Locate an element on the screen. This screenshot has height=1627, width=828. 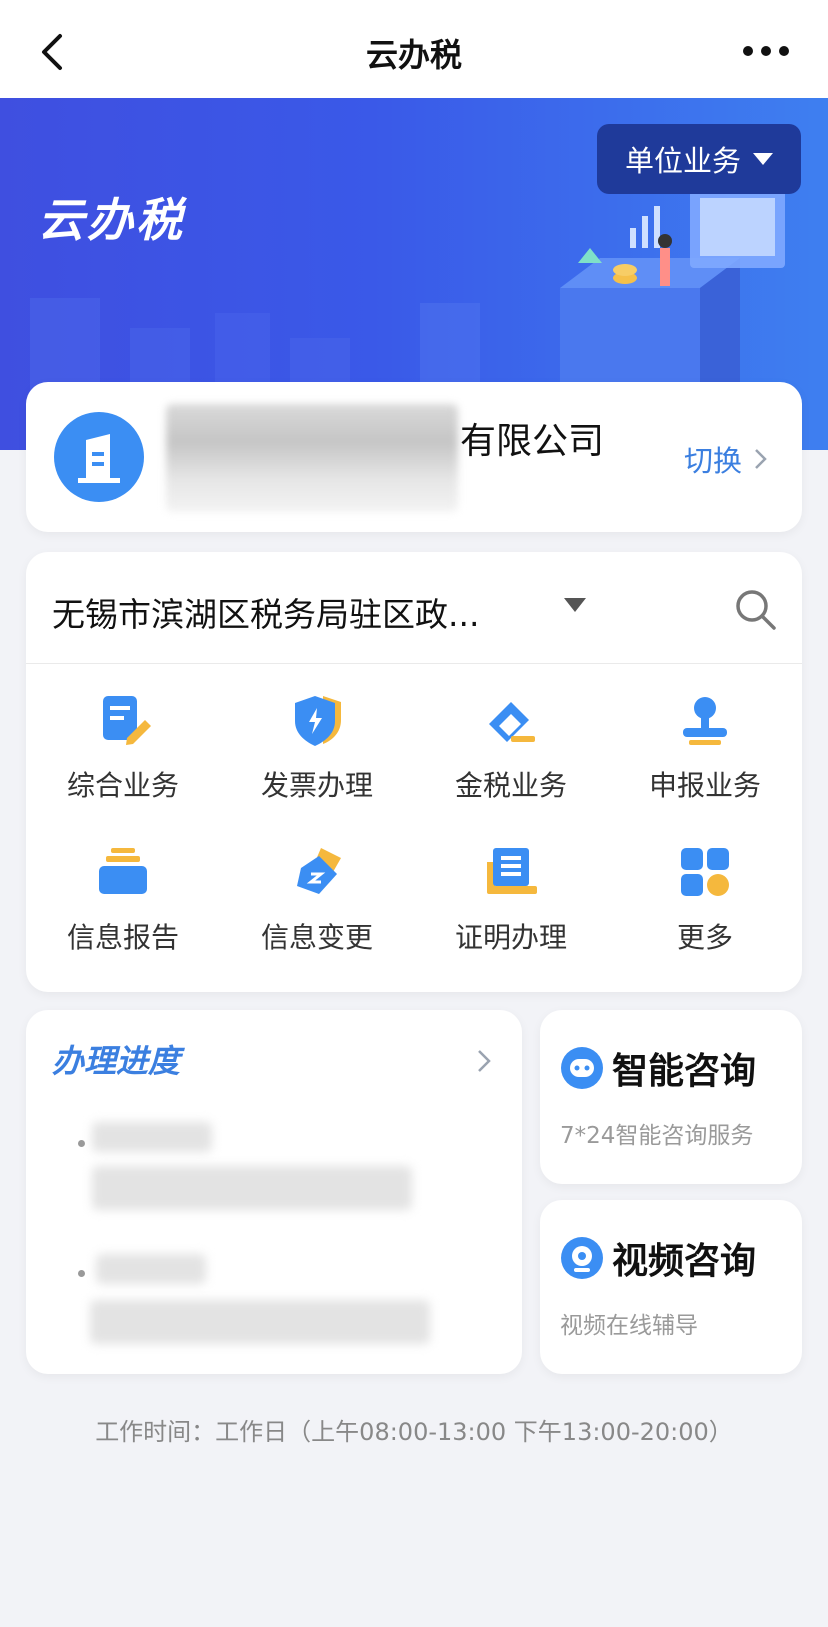
webcam-icon is located at coordinates (582, 1258).